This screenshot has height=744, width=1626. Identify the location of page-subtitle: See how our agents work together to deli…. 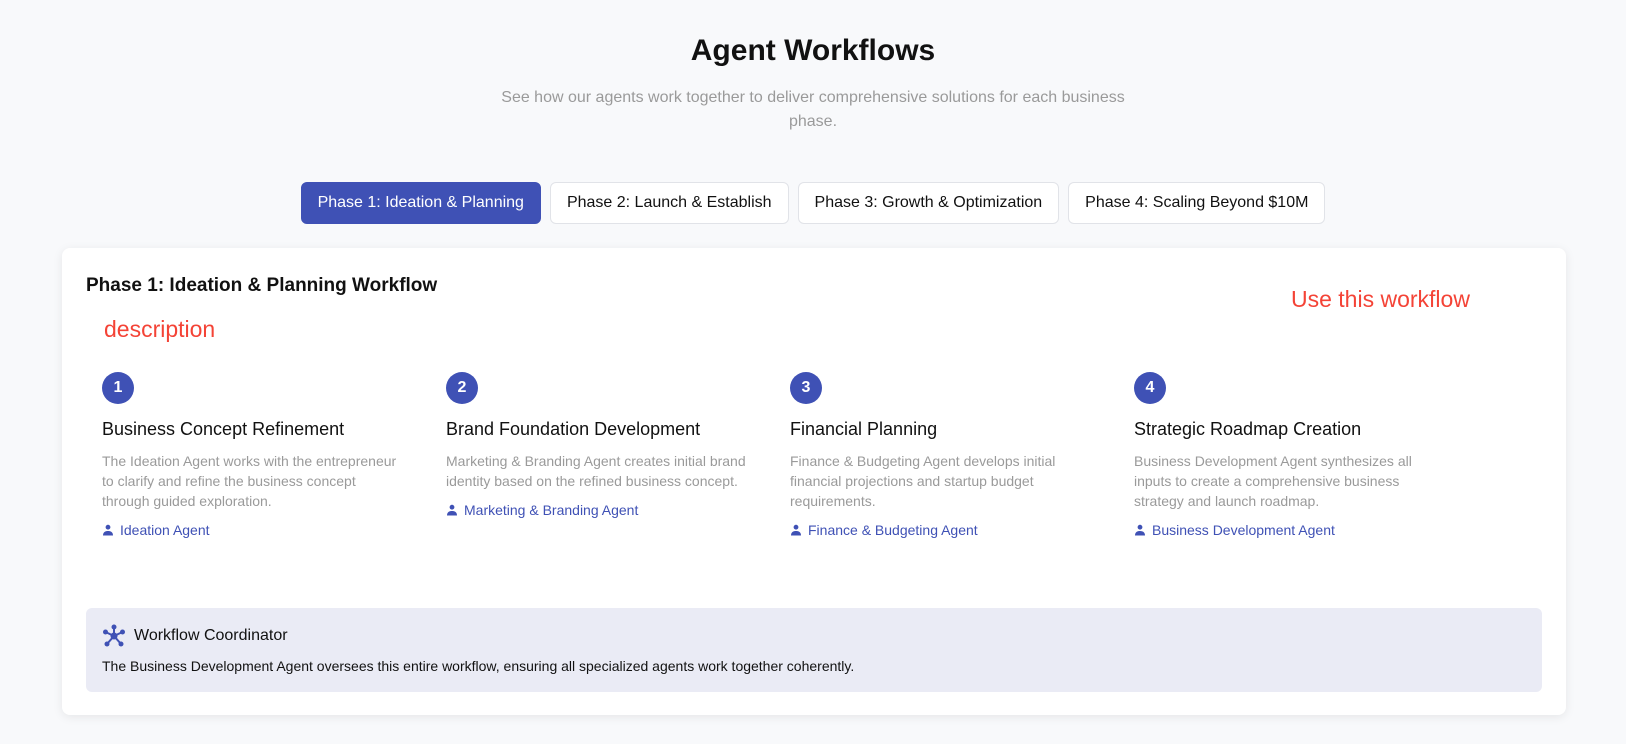
(813, 109).